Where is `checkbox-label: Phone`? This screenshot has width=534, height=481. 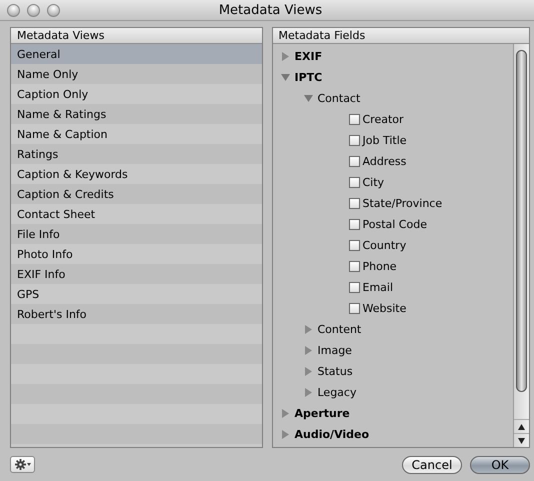 checkbox-label: Phone is located at coordinates (379, 266).